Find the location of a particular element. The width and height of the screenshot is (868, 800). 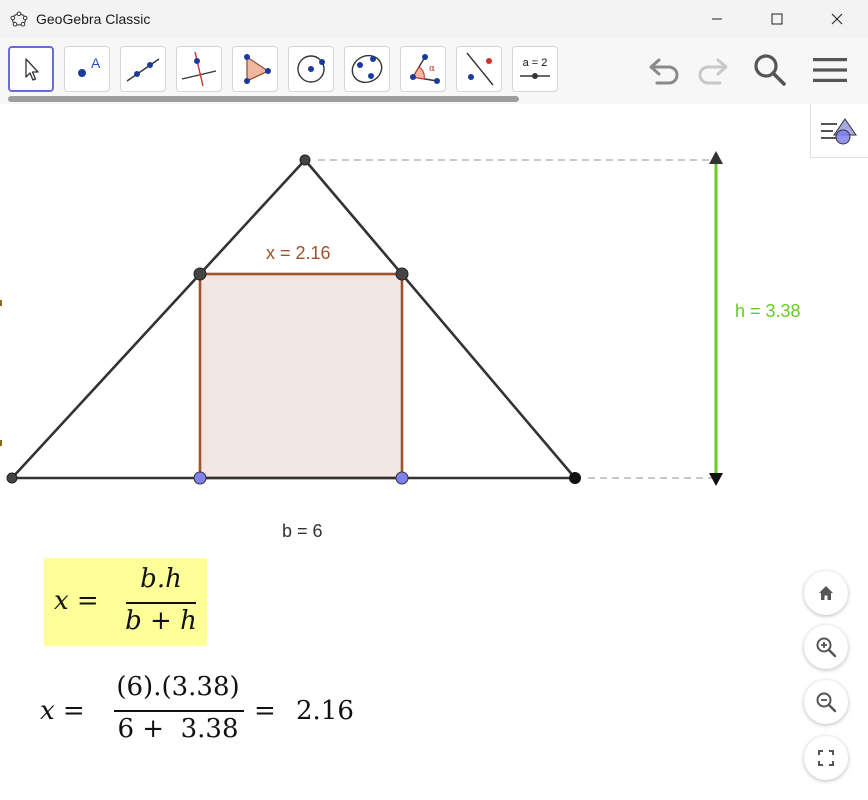

window-title: GeoGebra Classic is located at coordinates (93, 19).